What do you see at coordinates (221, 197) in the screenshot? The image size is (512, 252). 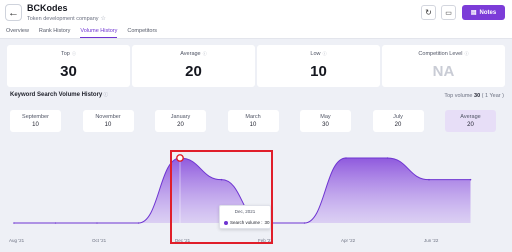 I see `highlight-box` at bounding box center [221, 197].